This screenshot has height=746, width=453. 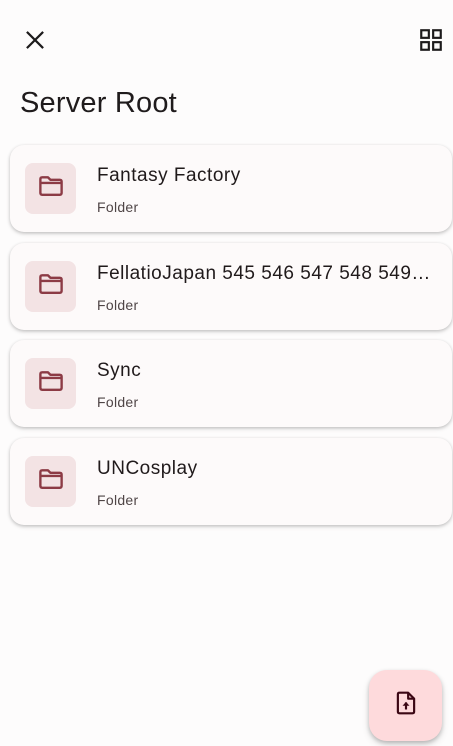 What do you see at coordinates (266, 273) in the screenshot?
I see `item-name: FellatioJapan 545 546 547 548 549 550` at bounding box center [266, 273].